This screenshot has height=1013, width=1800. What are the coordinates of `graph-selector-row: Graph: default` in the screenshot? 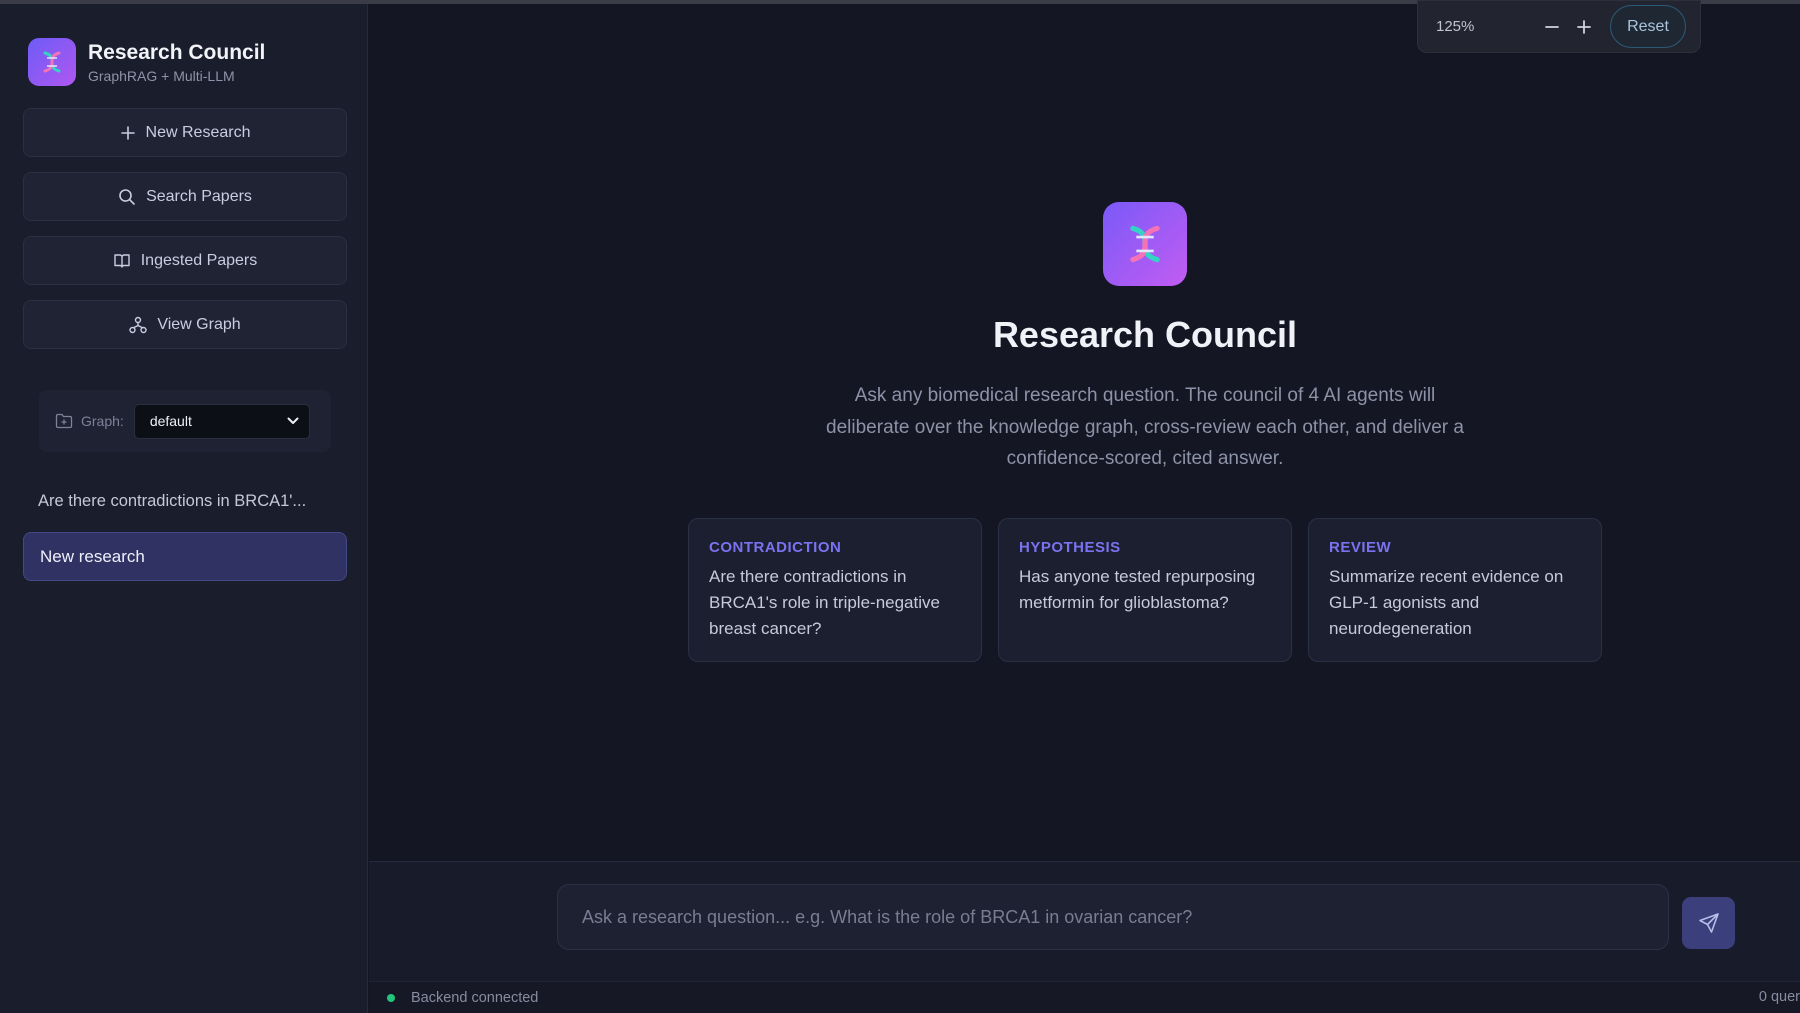 It's located at (185, 421).